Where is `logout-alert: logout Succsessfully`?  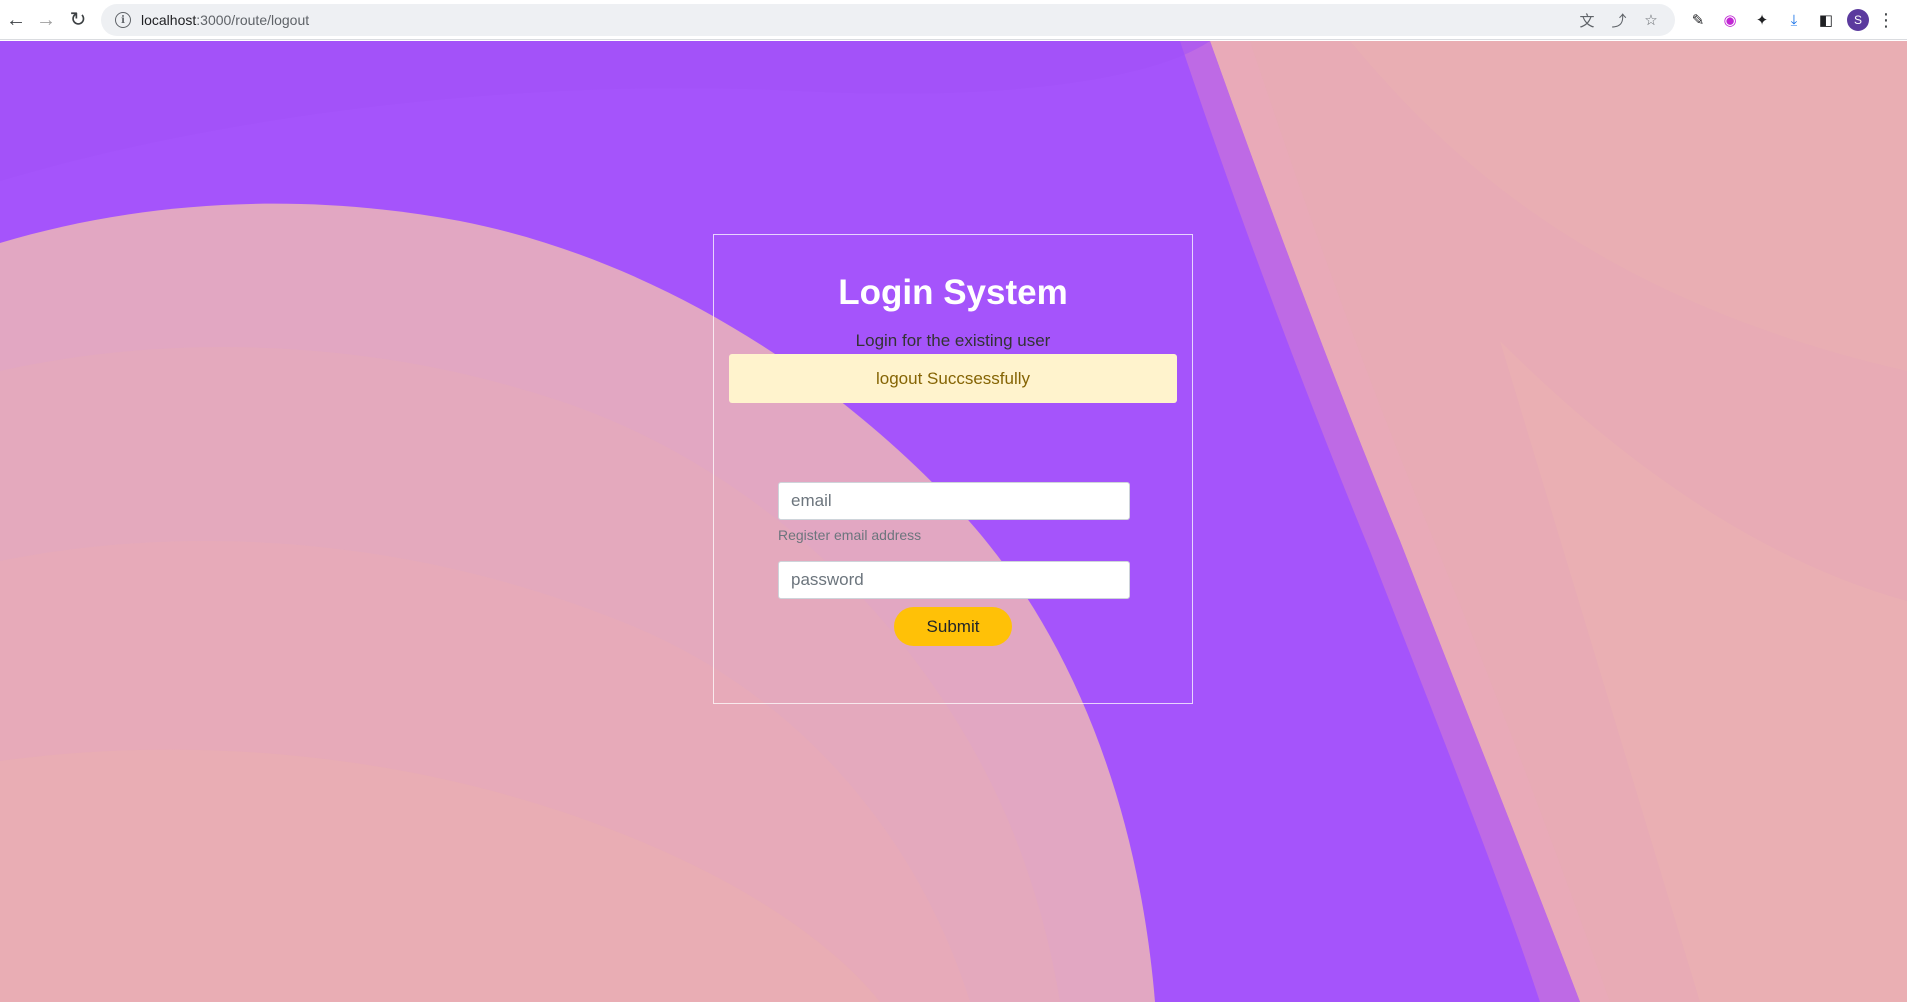 logout-alert: logout Succsessfully is located at coordinates (953, 378).